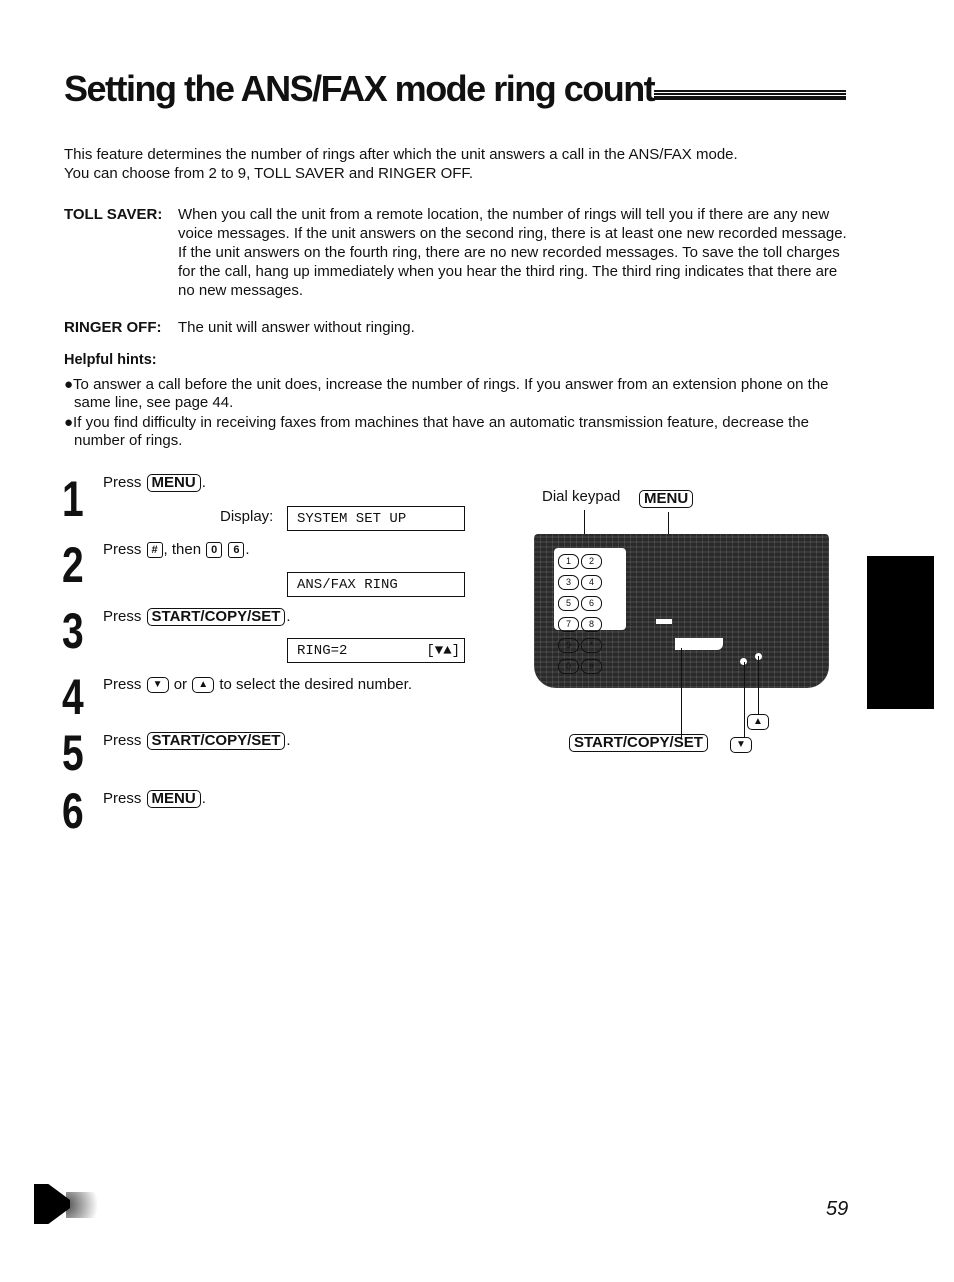  Describe the element at coordinates (73, 499) in the screenshot. I see `step-number: 1` at that location.